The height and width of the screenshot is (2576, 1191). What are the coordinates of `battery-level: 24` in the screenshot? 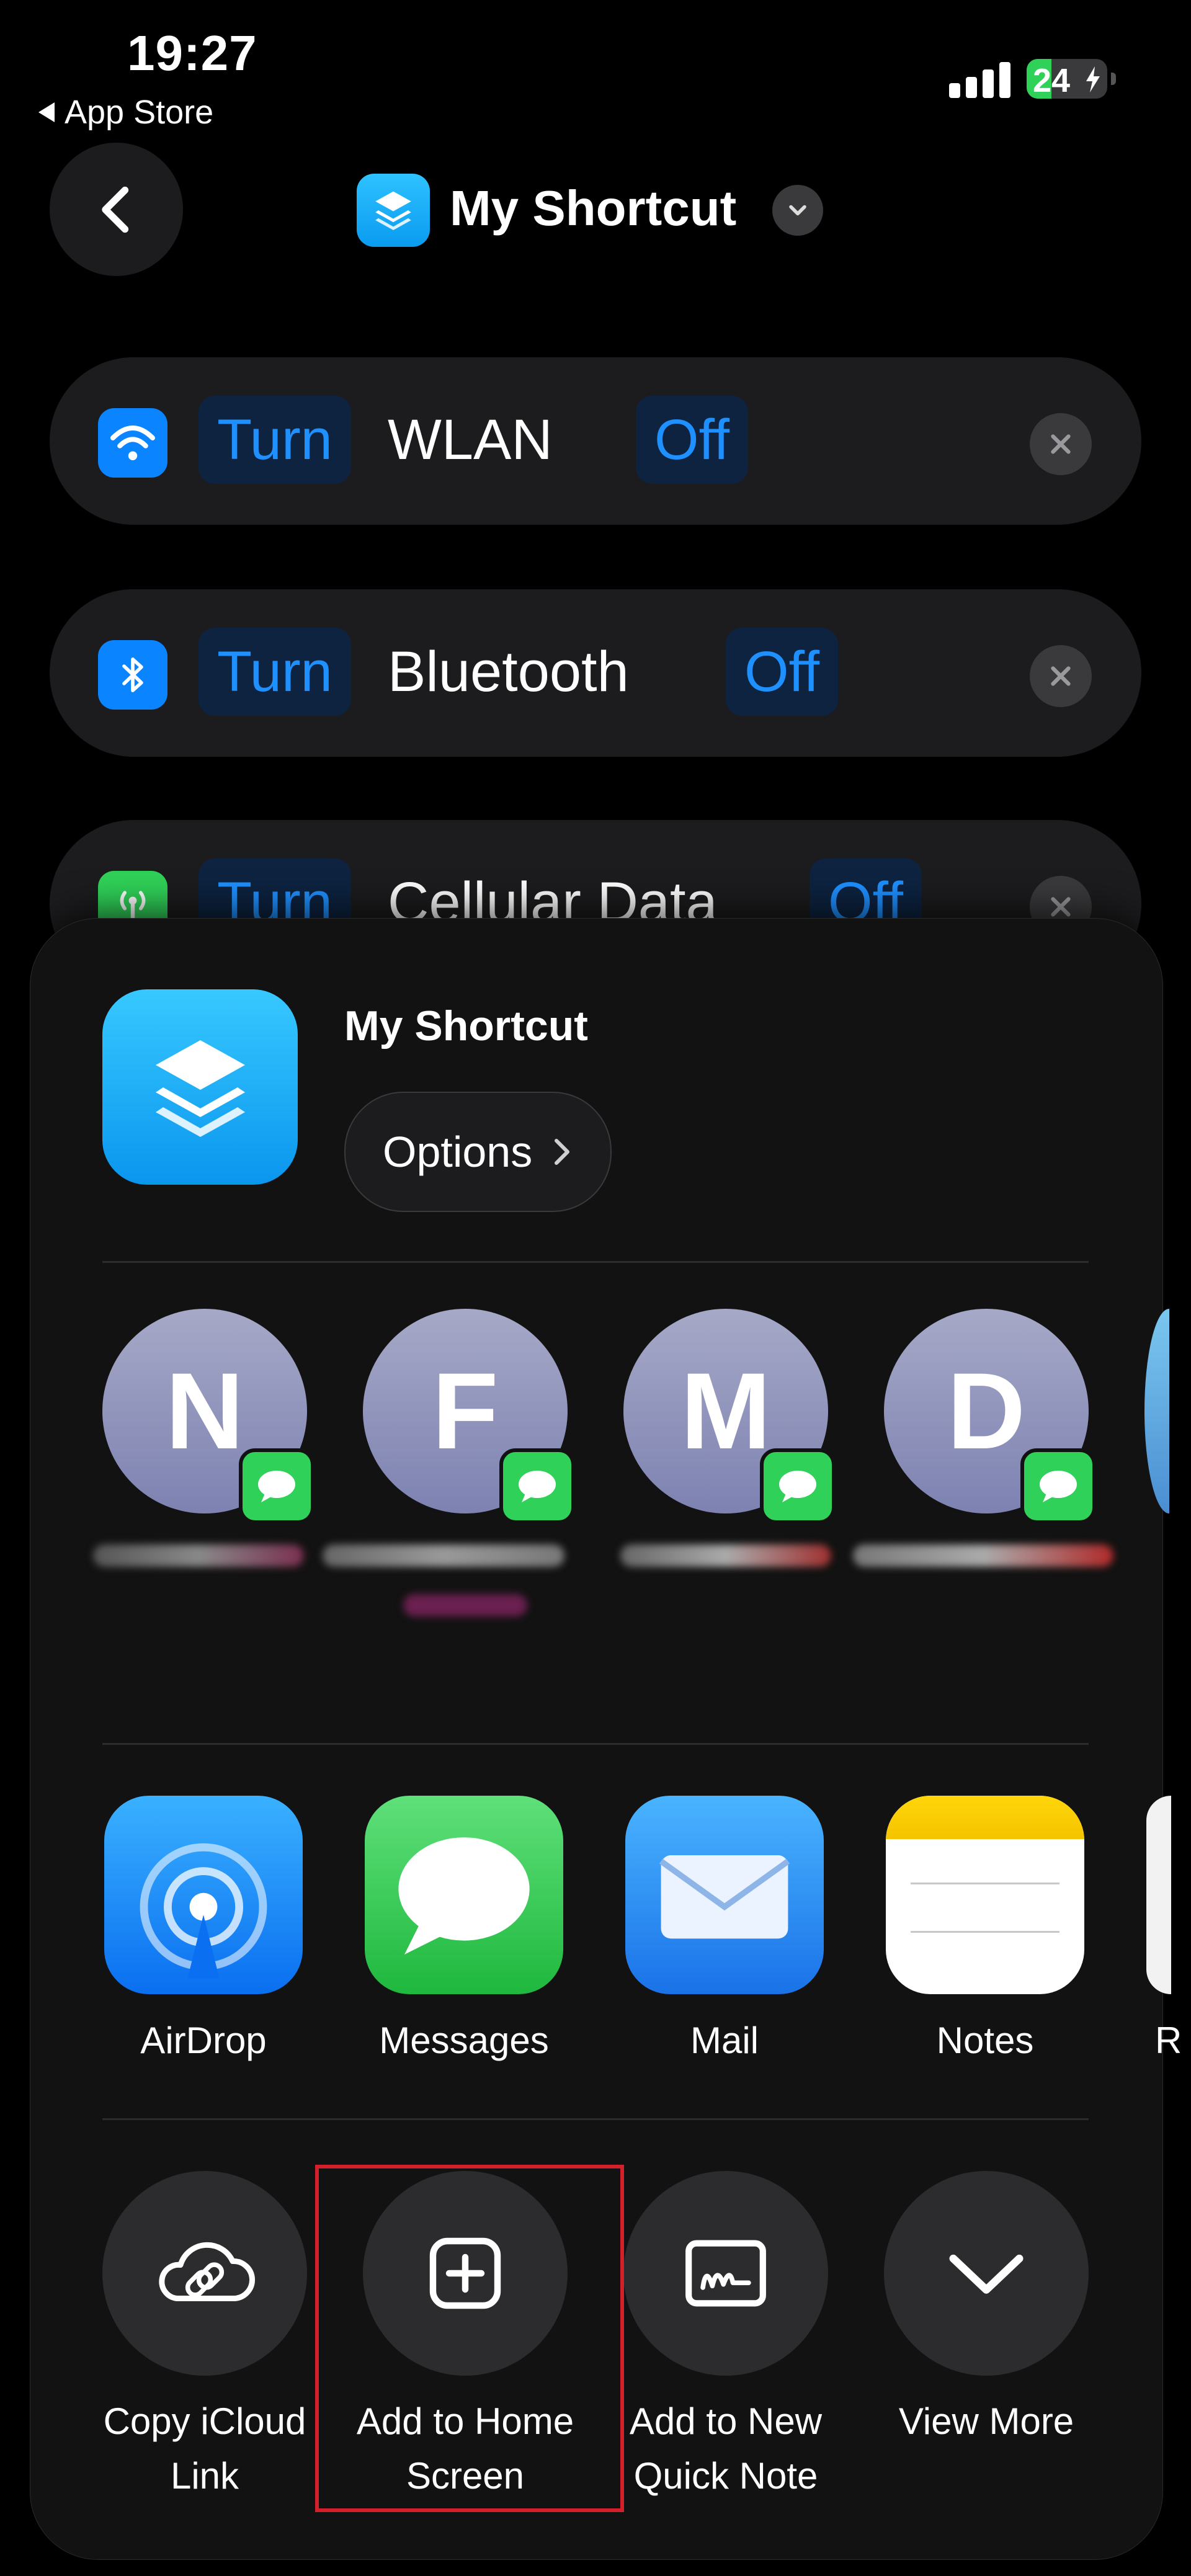 It's located at (1052, 80).